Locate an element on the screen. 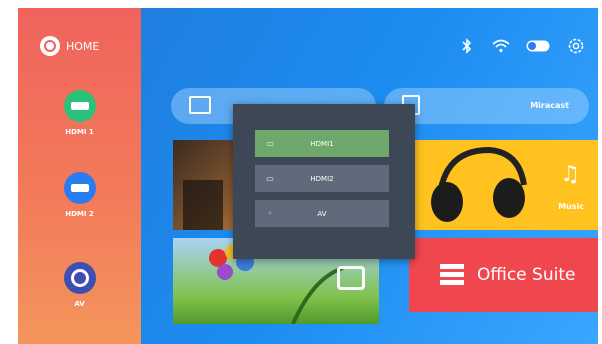  home-icon is located at coordinates (50, 46).